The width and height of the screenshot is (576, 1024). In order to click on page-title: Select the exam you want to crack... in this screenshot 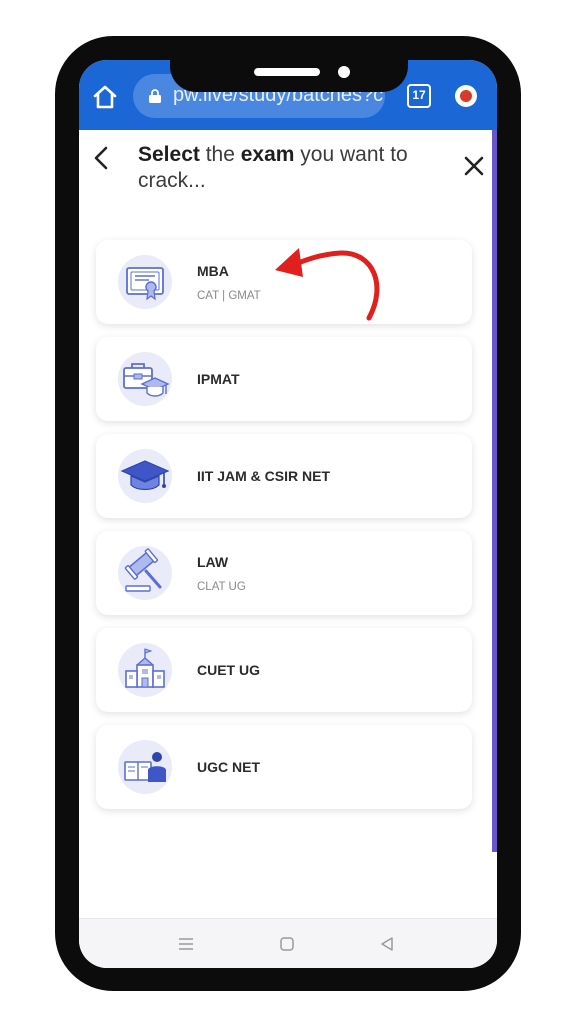, I will do `click(298, 168)`.